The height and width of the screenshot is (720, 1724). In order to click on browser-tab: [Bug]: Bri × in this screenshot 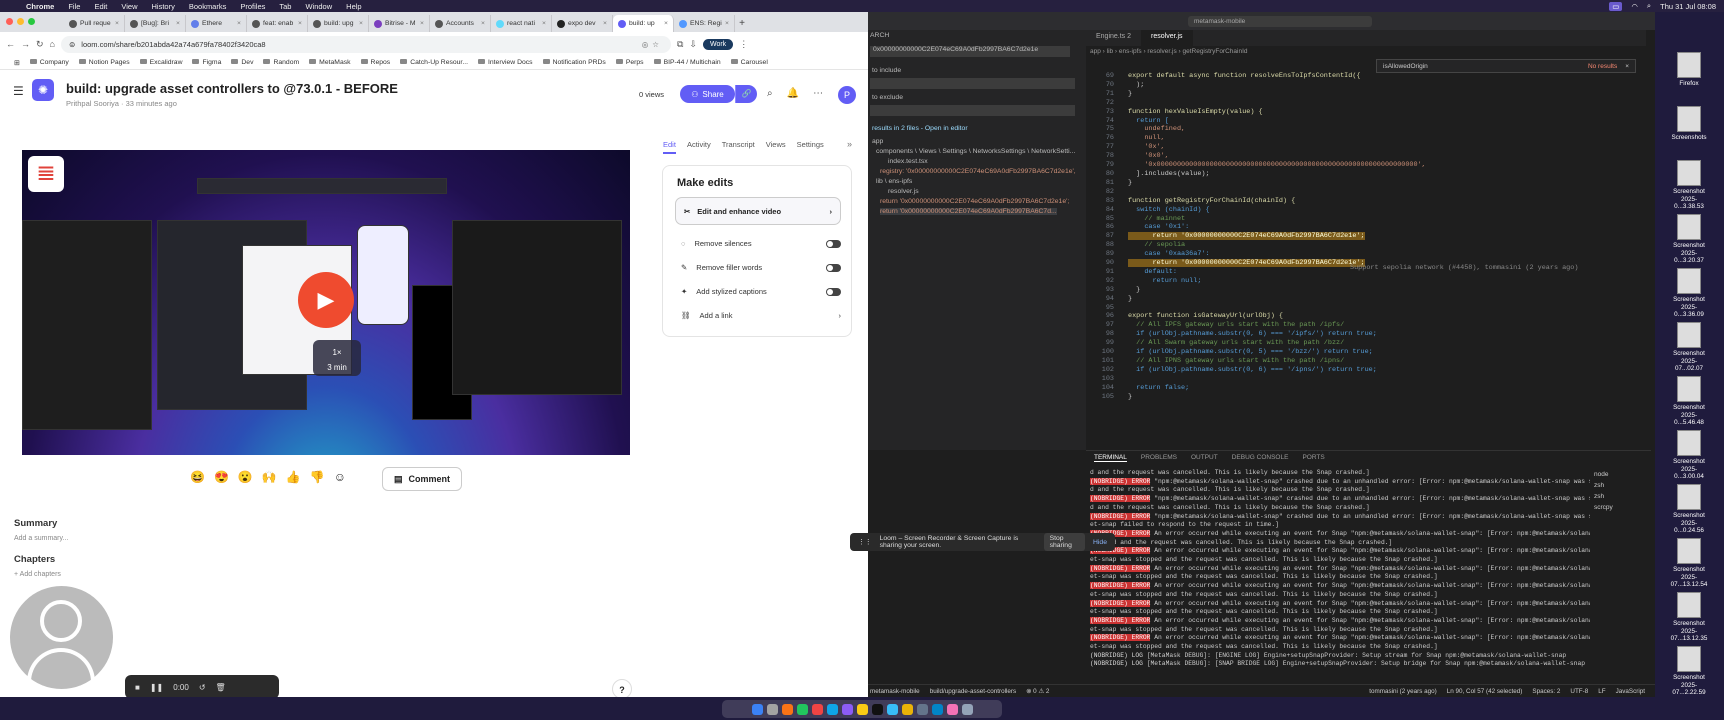, I will do `click(155, 23)`.